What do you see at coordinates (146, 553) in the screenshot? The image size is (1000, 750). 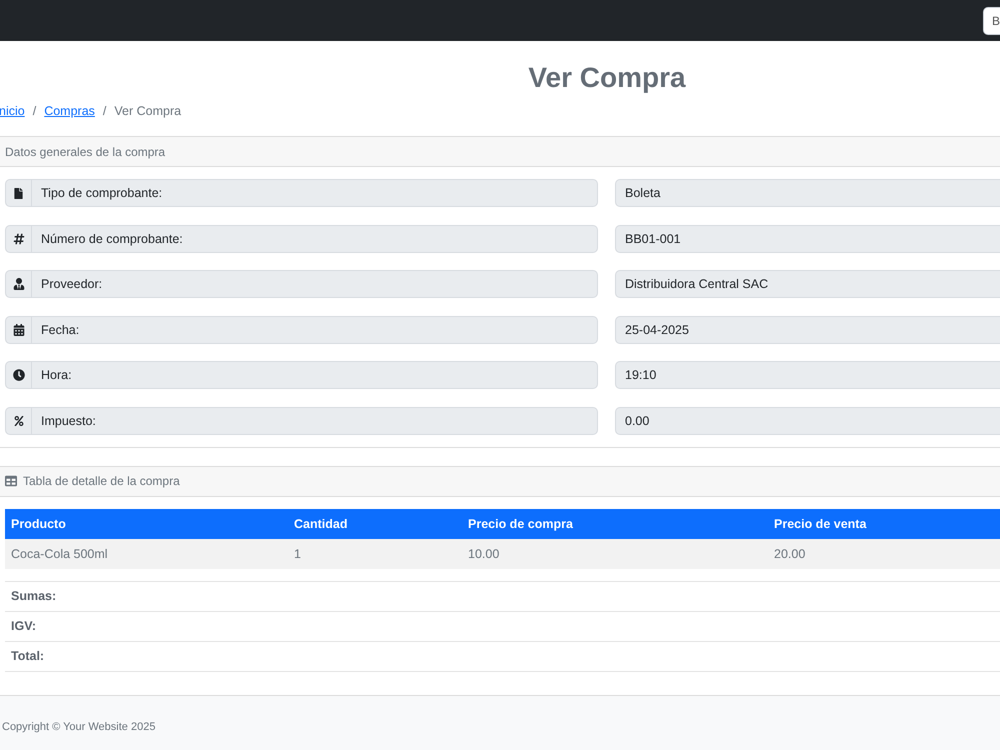 I see `table-cell: Coca-Cola 500ml` at bounding box center [146, 553].